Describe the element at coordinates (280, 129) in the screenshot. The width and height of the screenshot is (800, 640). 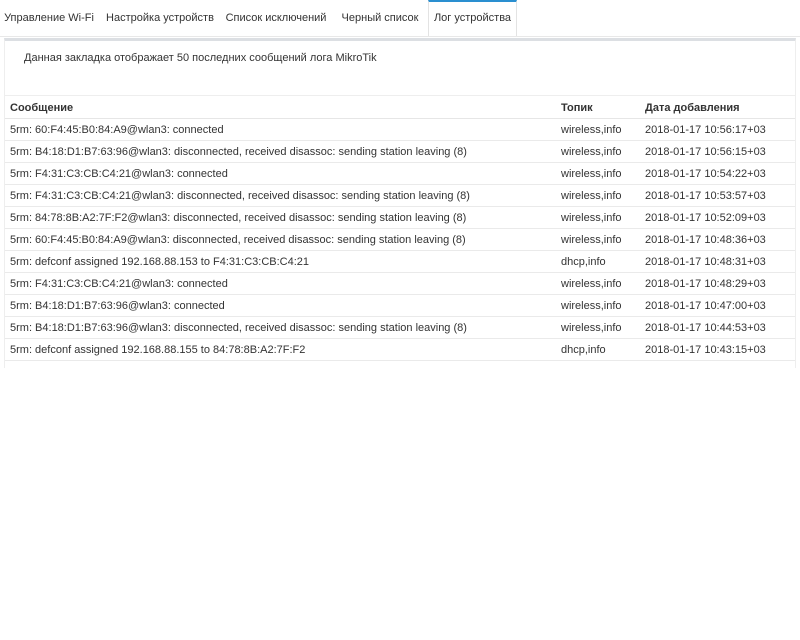
I see `cell-message: 5rm: 60:F4:45:B0:84:A9@wlan3: connected` at that location.